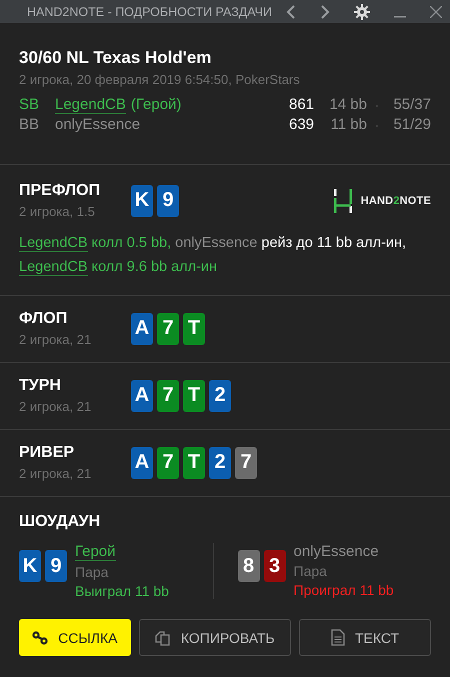 The image size is (450, 677). What do you see at coordinates (122, 591) in the screenshot?
I see `result-text: Выиграл 11 bb` at bounding box center [122, 591].